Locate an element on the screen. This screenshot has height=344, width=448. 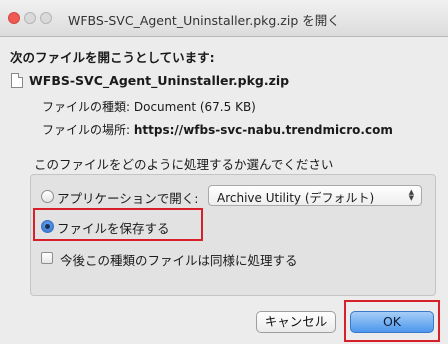
title-bar: WFBS-SVC_Agent_Uninstaller.pkg.zip を開く is located at coordinates (224, 18).